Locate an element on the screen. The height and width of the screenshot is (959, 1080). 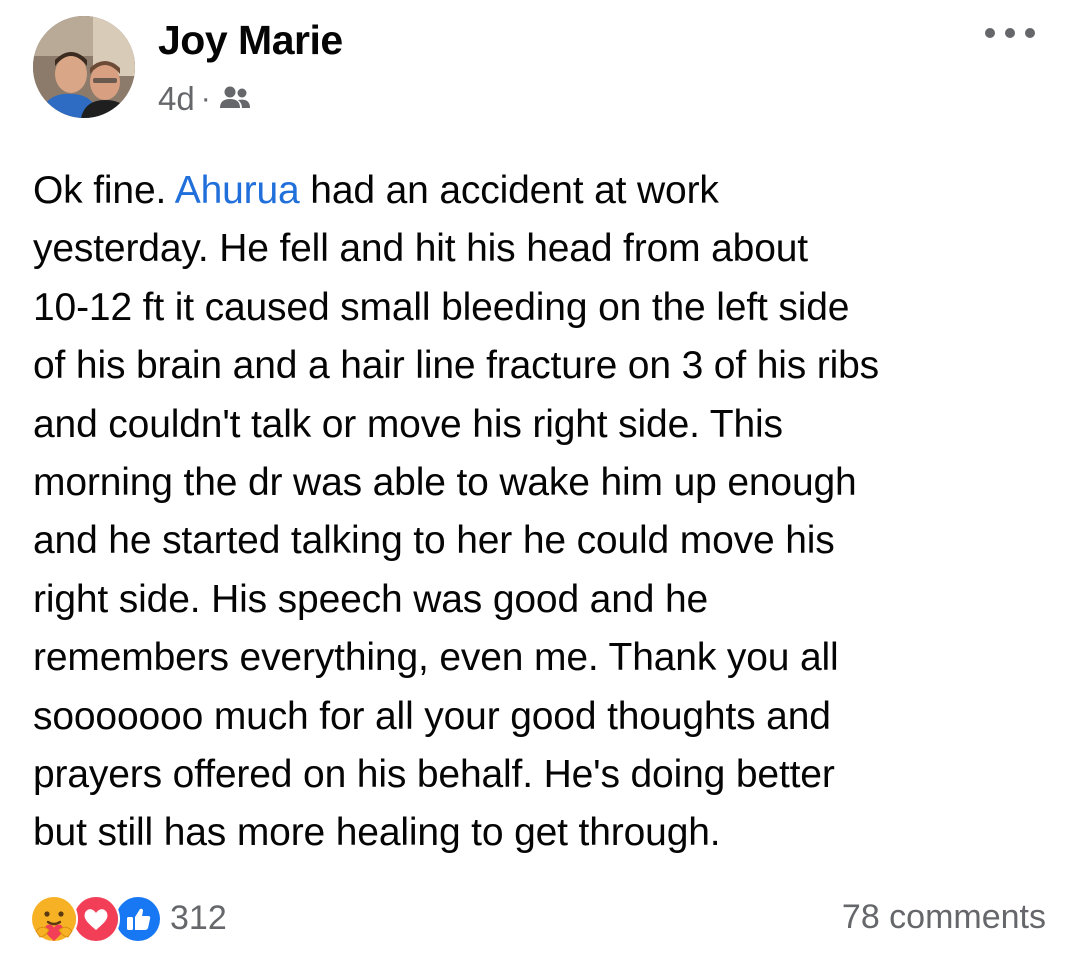
post-timestamp: 4d is located at coordinates (176, 99).